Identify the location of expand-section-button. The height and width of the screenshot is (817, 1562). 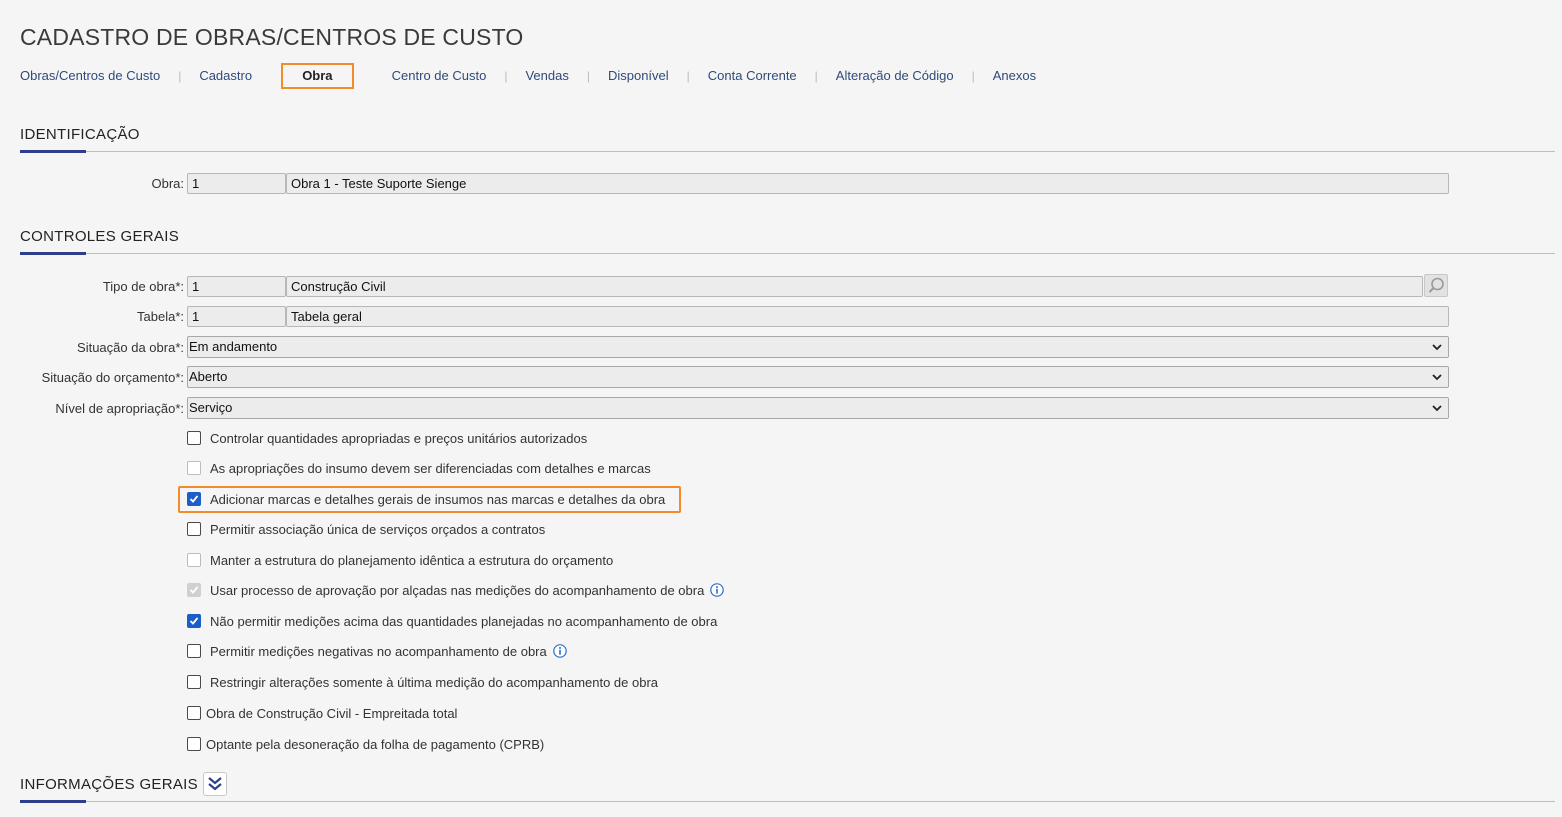
(215, 784).